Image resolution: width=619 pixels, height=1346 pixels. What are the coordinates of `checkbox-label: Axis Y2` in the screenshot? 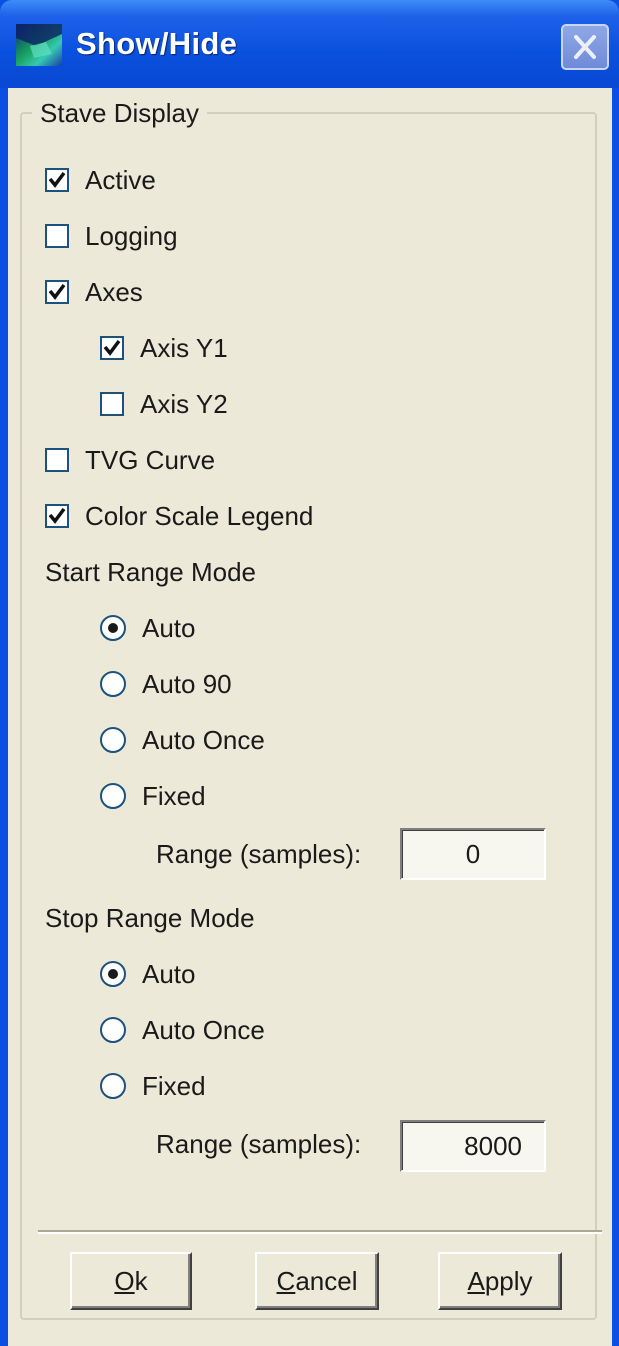 It's located at (184, 403).